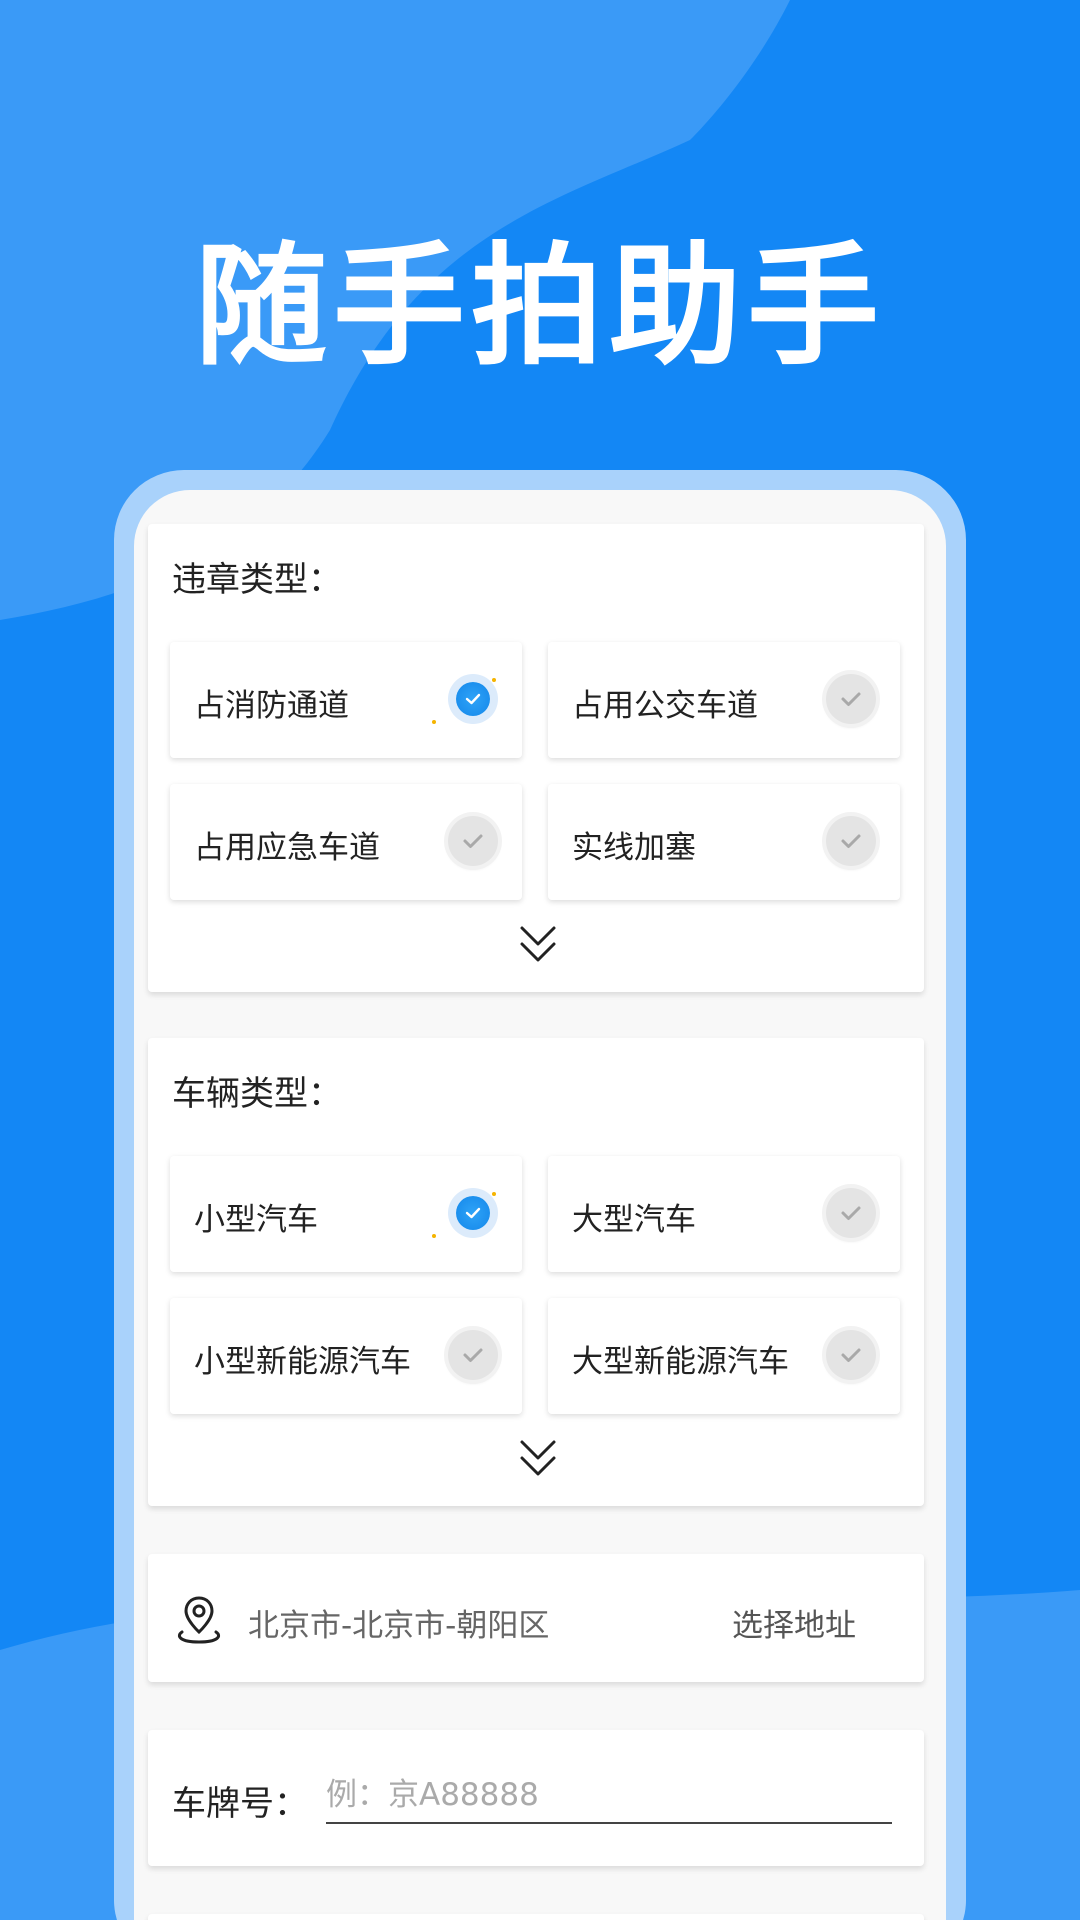 This screenshot has width=1080, height=1920. I want to click on vehicle-type-title: 车辆类型：, so click(257, 1094).